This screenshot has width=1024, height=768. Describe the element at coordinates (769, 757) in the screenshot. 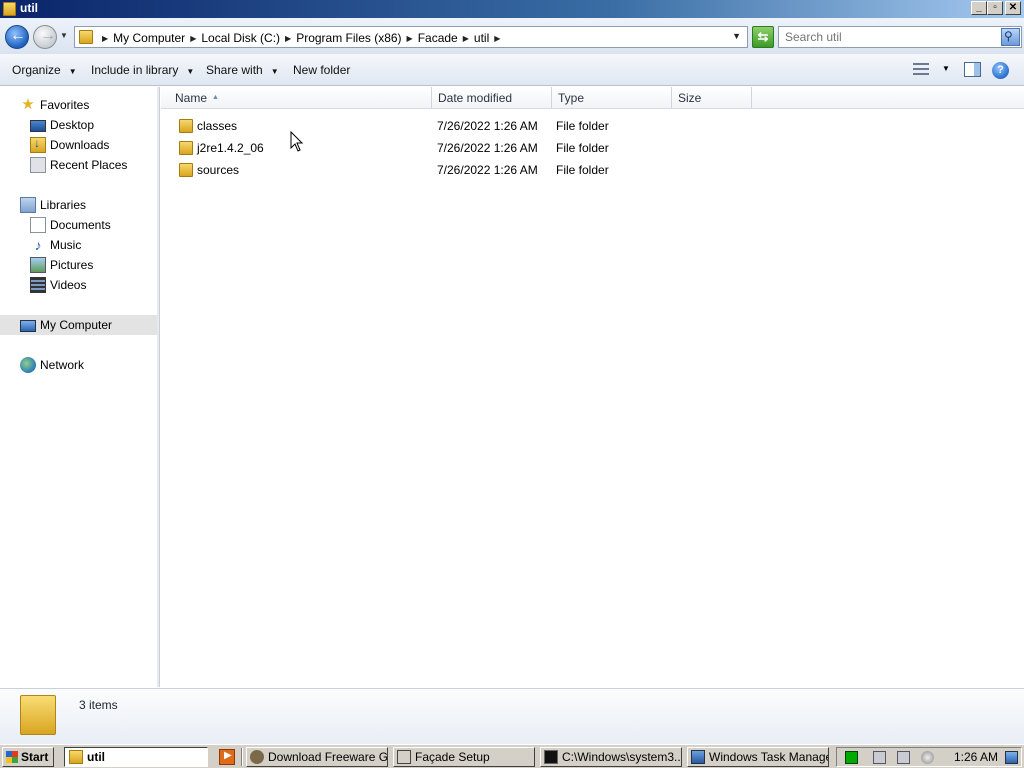

I see `task-label: Windows Task Manager` at that location.